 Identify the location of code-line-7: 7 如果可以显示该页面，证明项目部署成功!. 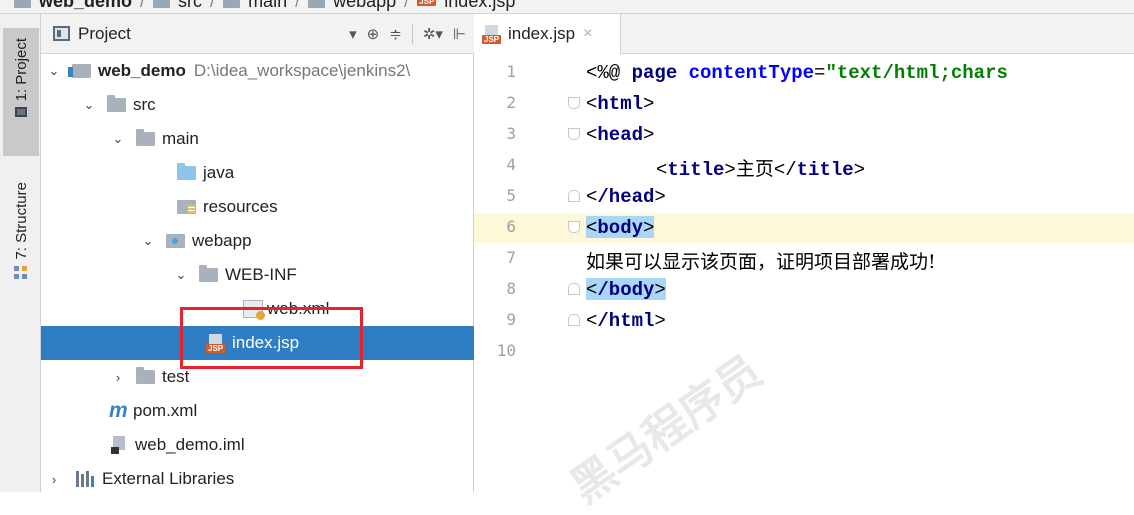
(804, 259).